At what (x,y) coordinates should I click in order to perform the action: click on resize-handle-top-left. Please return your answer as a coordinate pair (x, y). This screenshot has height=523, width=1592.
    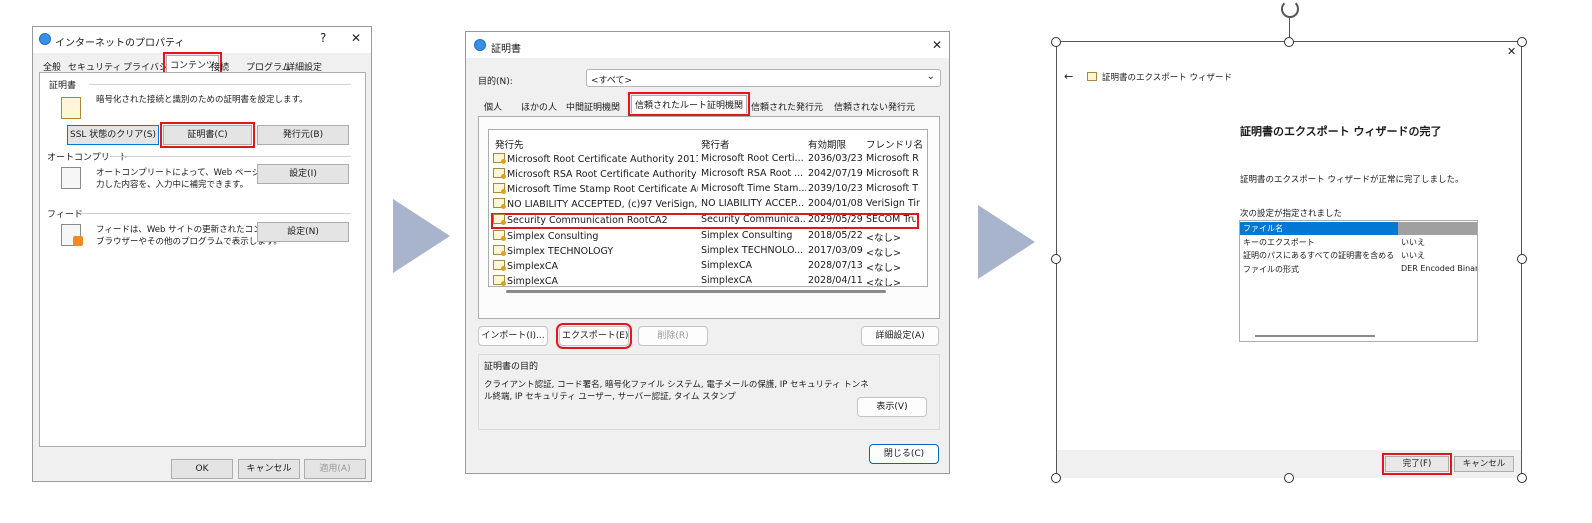
    Looking at the image, I should click on (1056, 42).